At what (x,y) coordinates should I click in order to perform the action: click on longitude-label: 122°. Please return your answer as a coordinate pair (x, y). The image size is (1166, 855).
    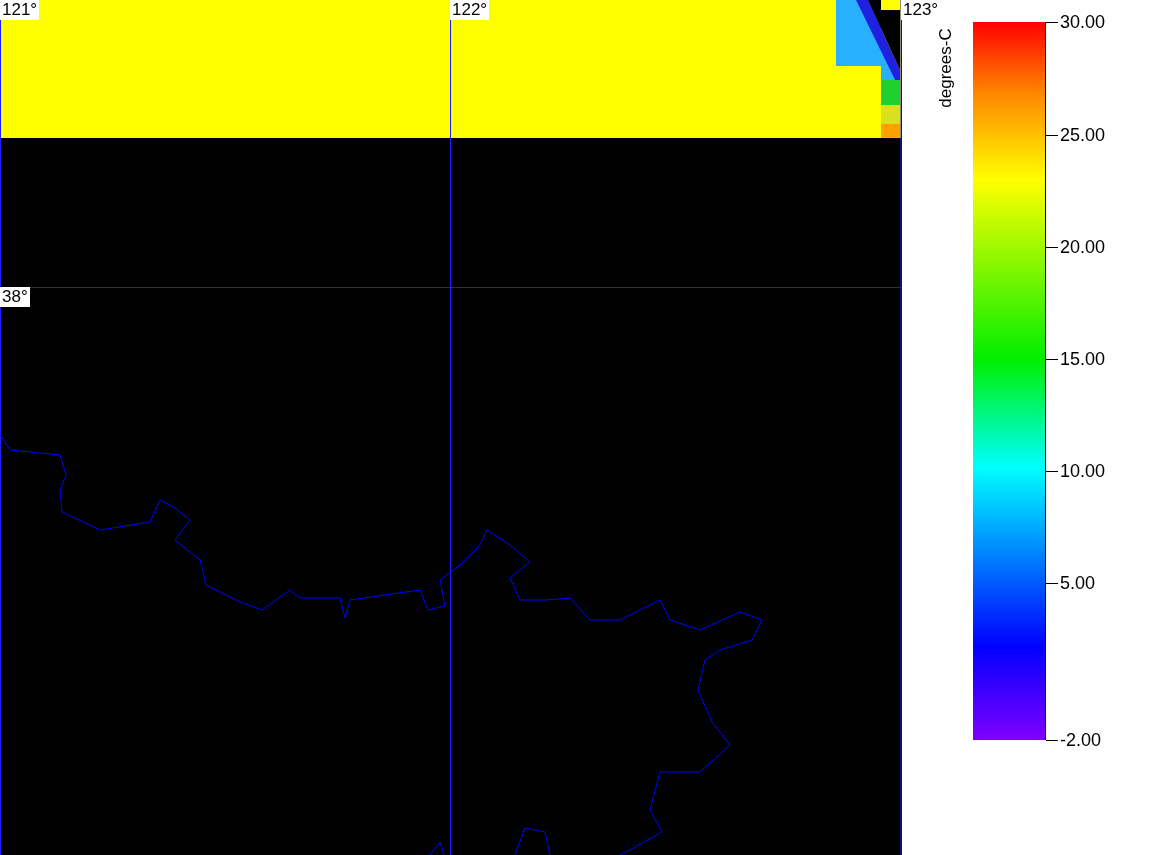
    Looking at the image, I should click on (470, 10).